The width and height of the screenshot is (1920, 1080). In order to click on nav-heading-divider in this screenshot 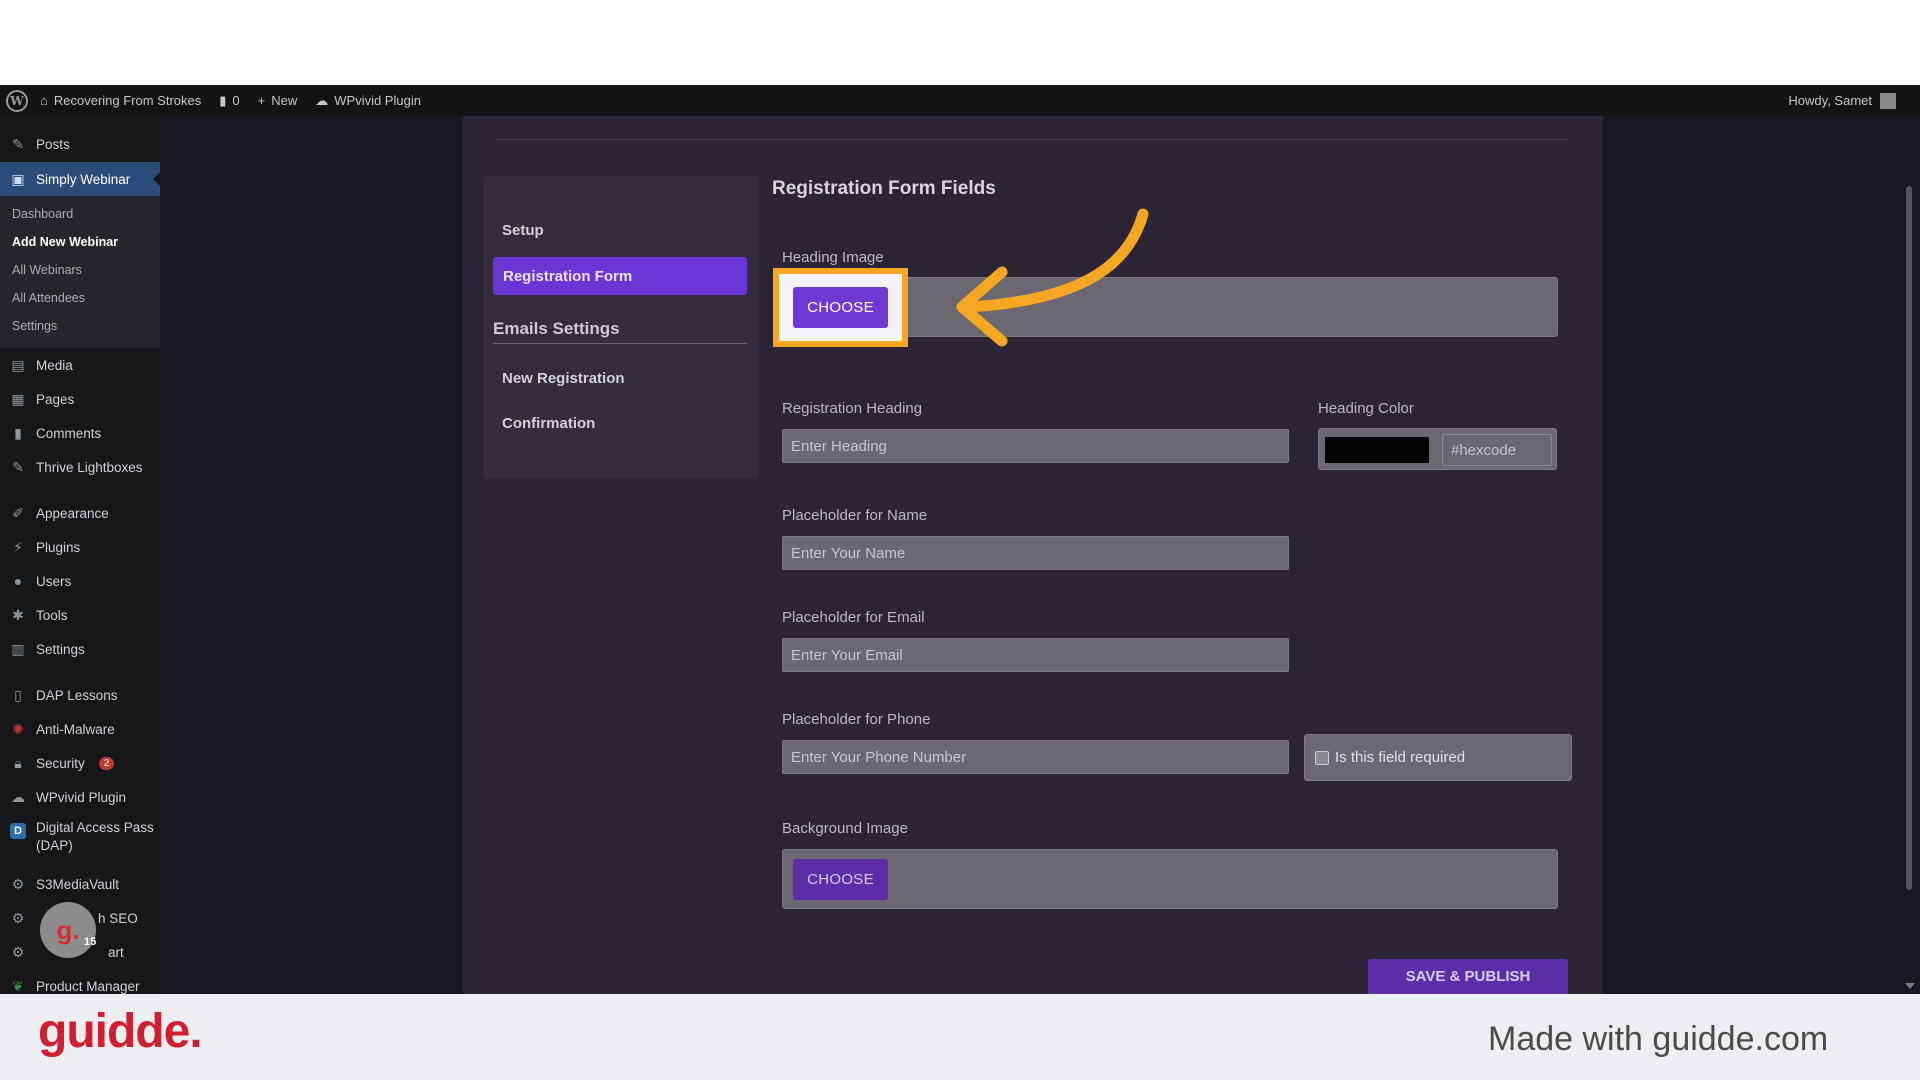, I will do `click(620, 343)`.